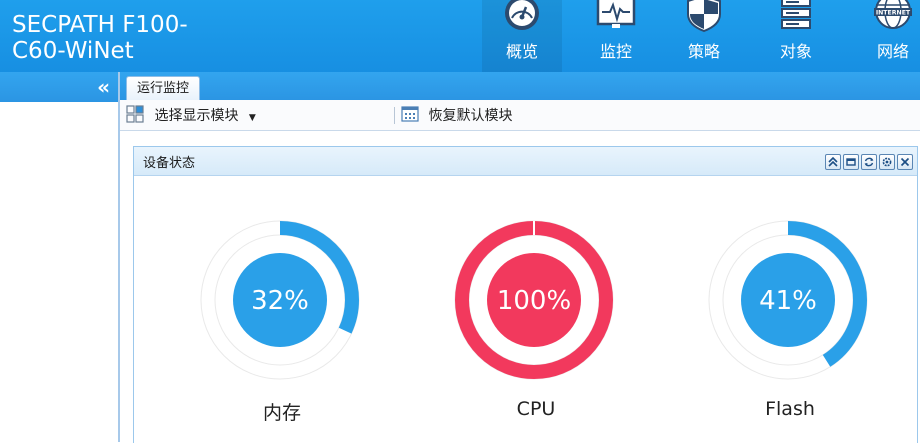 This screenshot has width=920, height=443. What do you see at coordinates (196, 116) in the screenshot?
I see `select-modules-label: 选择显示模块` at bounding box center [196, 116].